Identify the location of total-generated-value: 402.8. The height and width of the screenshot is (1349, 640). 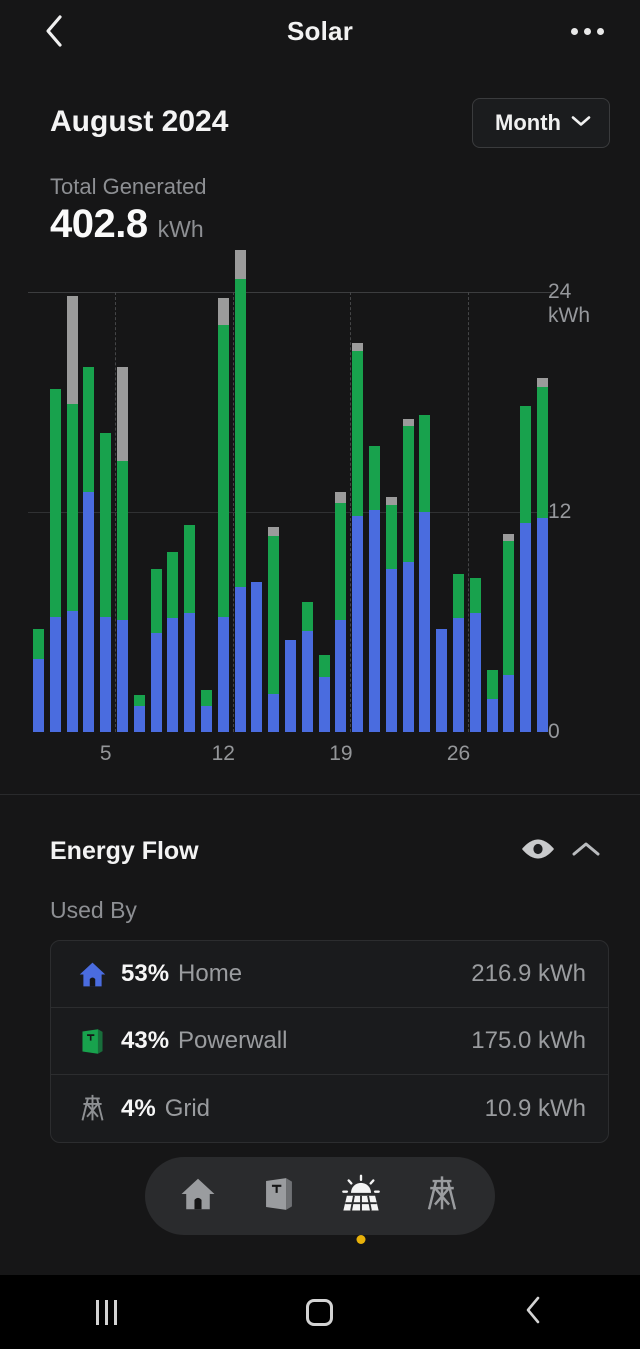
(99, 224).